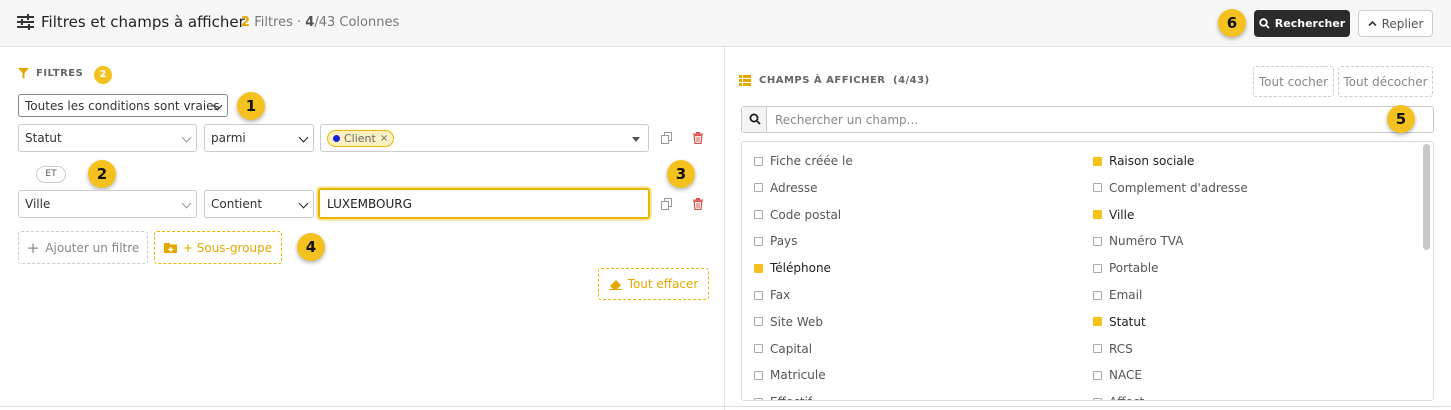 The width and height of the screenshot is (1451, 410). Describe the element at coordinates (615, 284) in the screenshot. I see `eraser-icon` at that location.